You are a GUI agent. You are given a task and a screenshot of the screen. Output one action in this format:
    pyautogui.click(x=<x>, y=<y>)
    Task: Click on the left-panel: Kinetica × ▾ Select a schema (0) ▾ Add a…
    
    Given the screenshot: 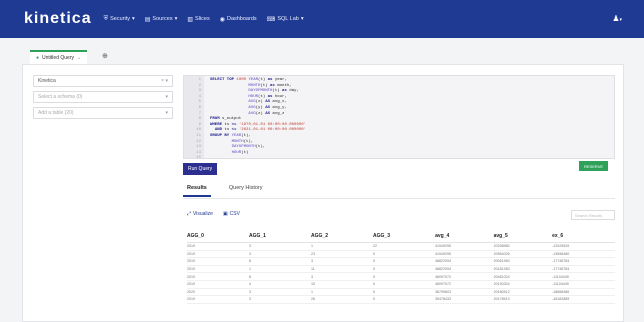 What is the action you would take?
    pyautogui.click(x=103, y=99)
    